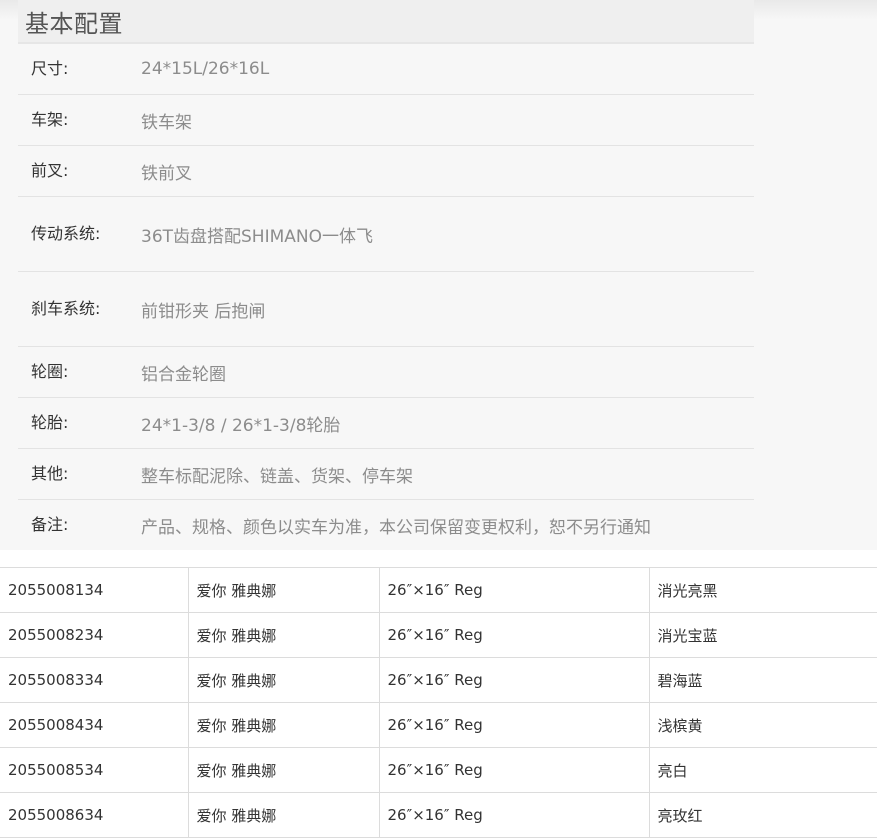 The width and height of the screenshot is (877, 838). What do you see at coordinates (762, 635) in the screenshot?
I see `sku-color: 消光宝蓝` at bounding box center [762, 635].